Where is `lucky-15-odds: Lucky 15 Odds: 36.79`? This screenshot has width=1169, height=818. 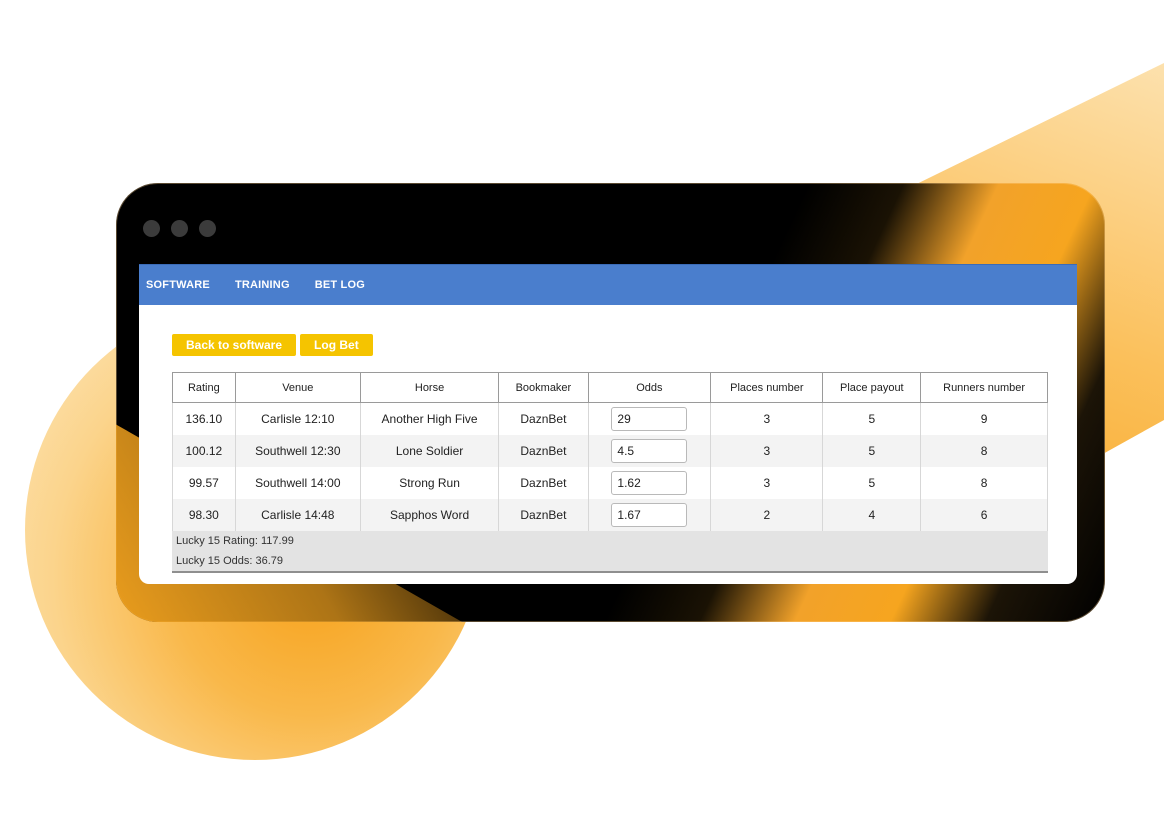
lucky-15-odds: Lucky 15 Odds: 36.79 is located at coordinates (230, 561).